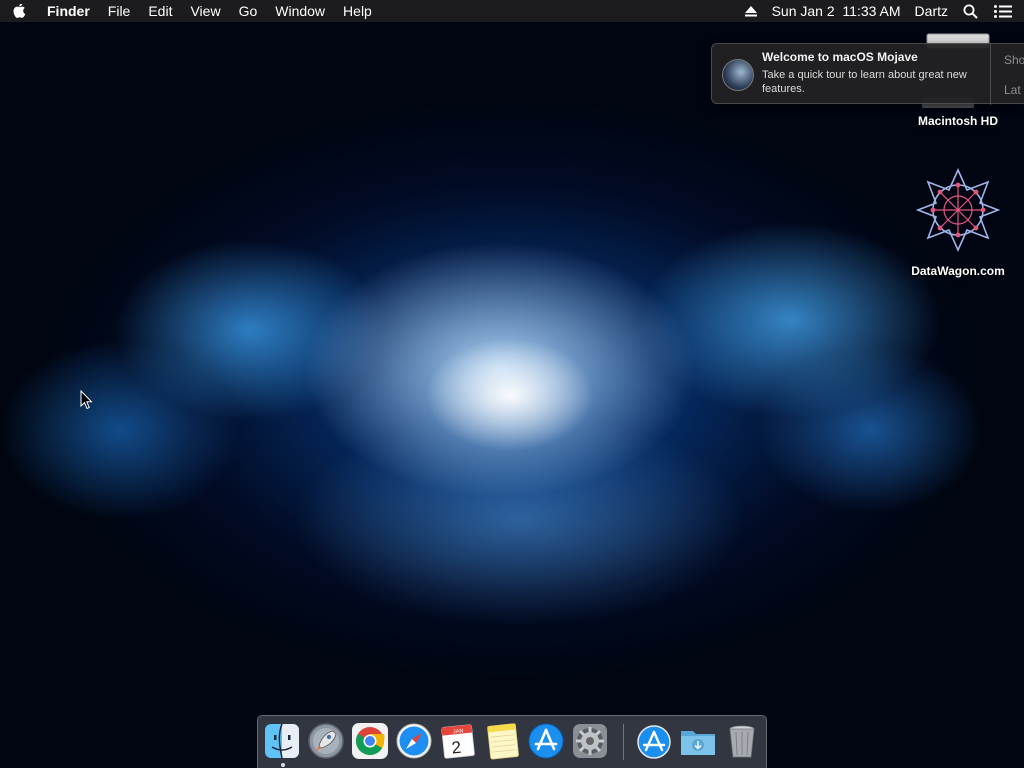 The height and width of the screenshot is (768, 1024). Describe the element at coordinates (1012, 90) in the screenshot. I see `notification-later-button: Lat` at that location.